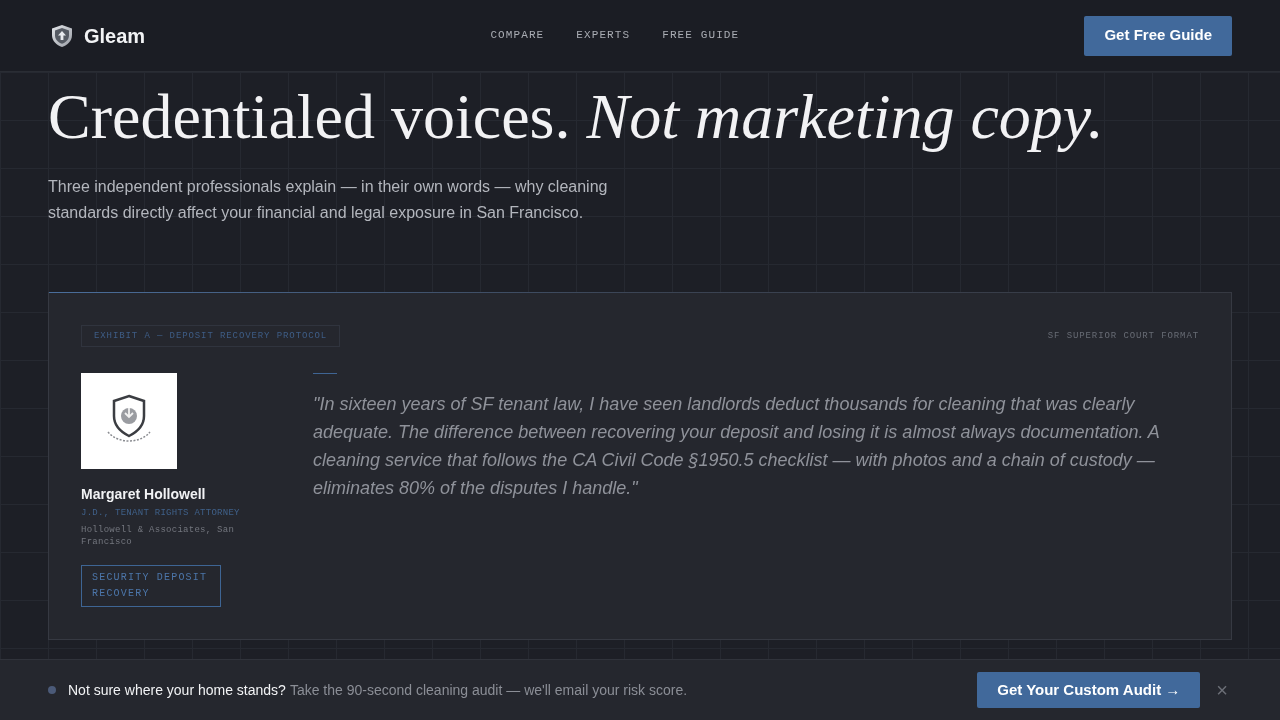 The width and height of the screenshot is (1280, 720). What do you see at coordinates (177, 690) in the screenshot?
I see `banner-question: Not sure where your home stands?` at bounding box center [177, 690].